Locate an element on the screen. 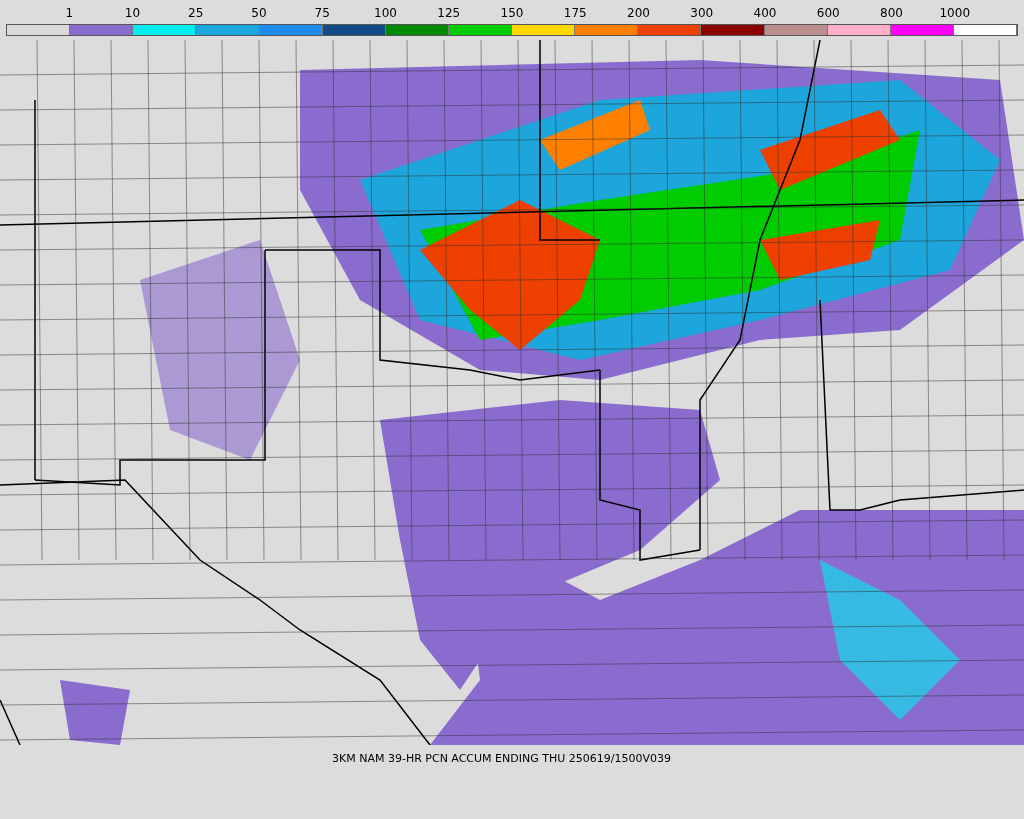 The height and width of the screenshot is (819, 1024). legend-label: 50 is located at coordinates (259, 13).